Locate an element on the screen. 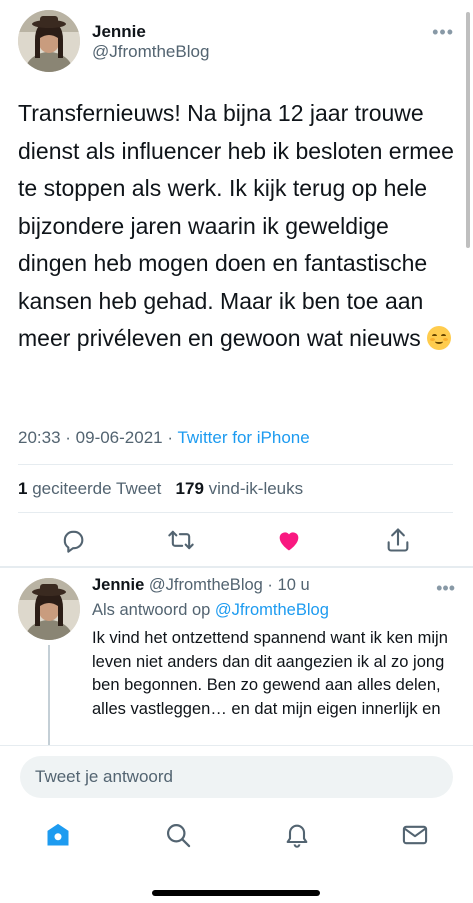  reply-composer is located at coordinates (236, 776).